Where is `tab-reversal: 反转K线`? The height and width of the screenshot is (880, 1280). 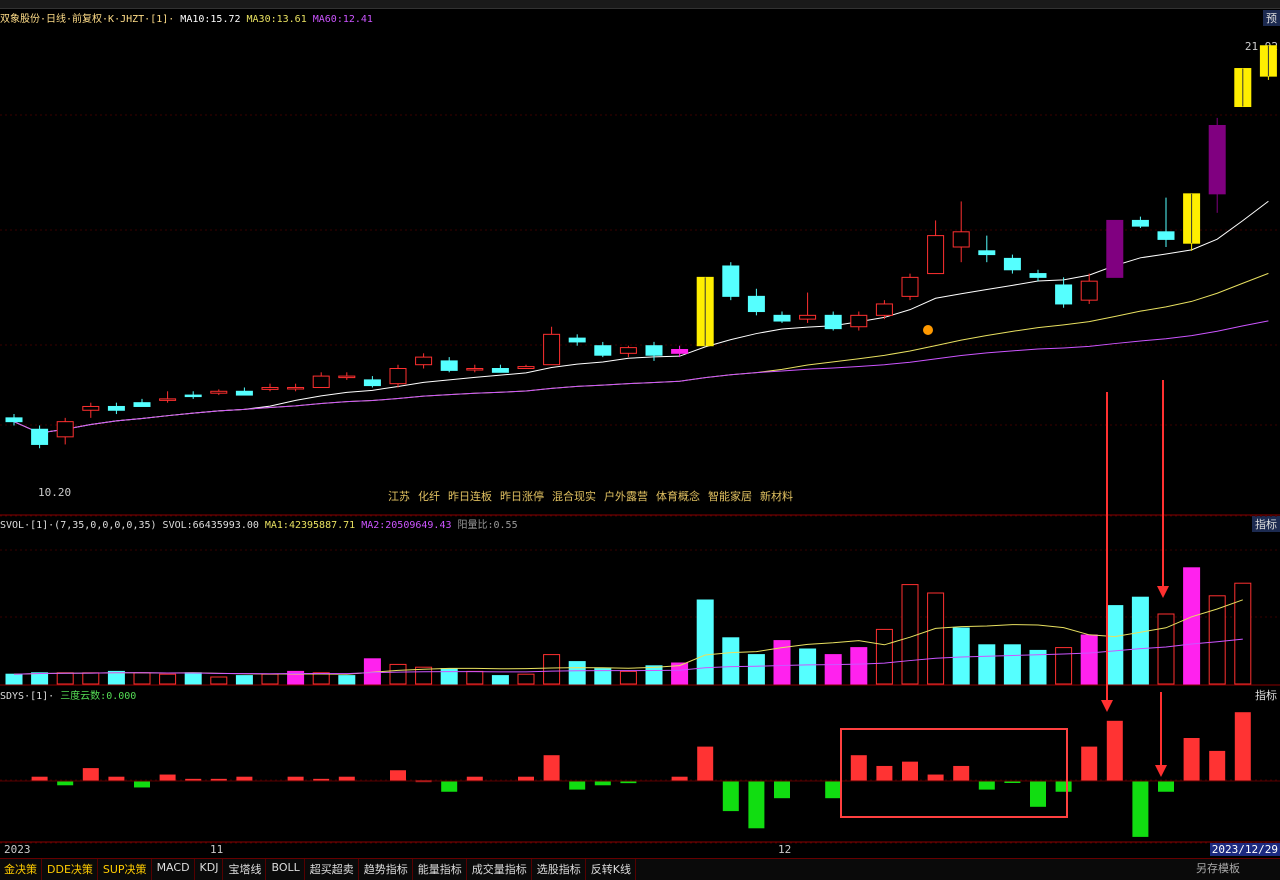 tab-reversal: 反转K线 is located at coordinates (611, 869).